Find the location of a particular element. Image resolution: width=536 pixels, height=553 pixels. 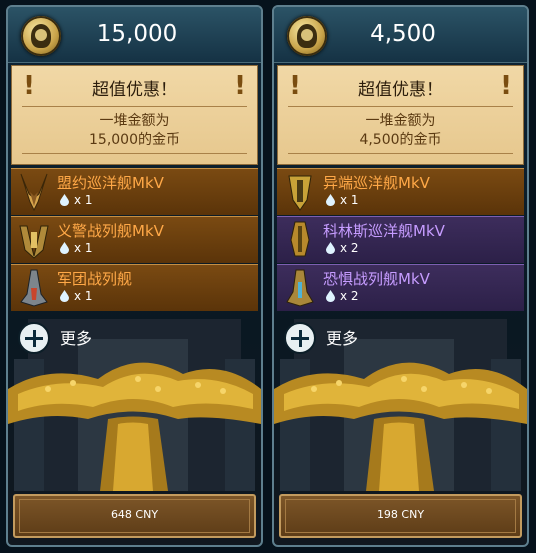

offer-panel: ! 超值优惠！ ! 一堆金额为 15,000的金币 is located at coordinates (134, 115).